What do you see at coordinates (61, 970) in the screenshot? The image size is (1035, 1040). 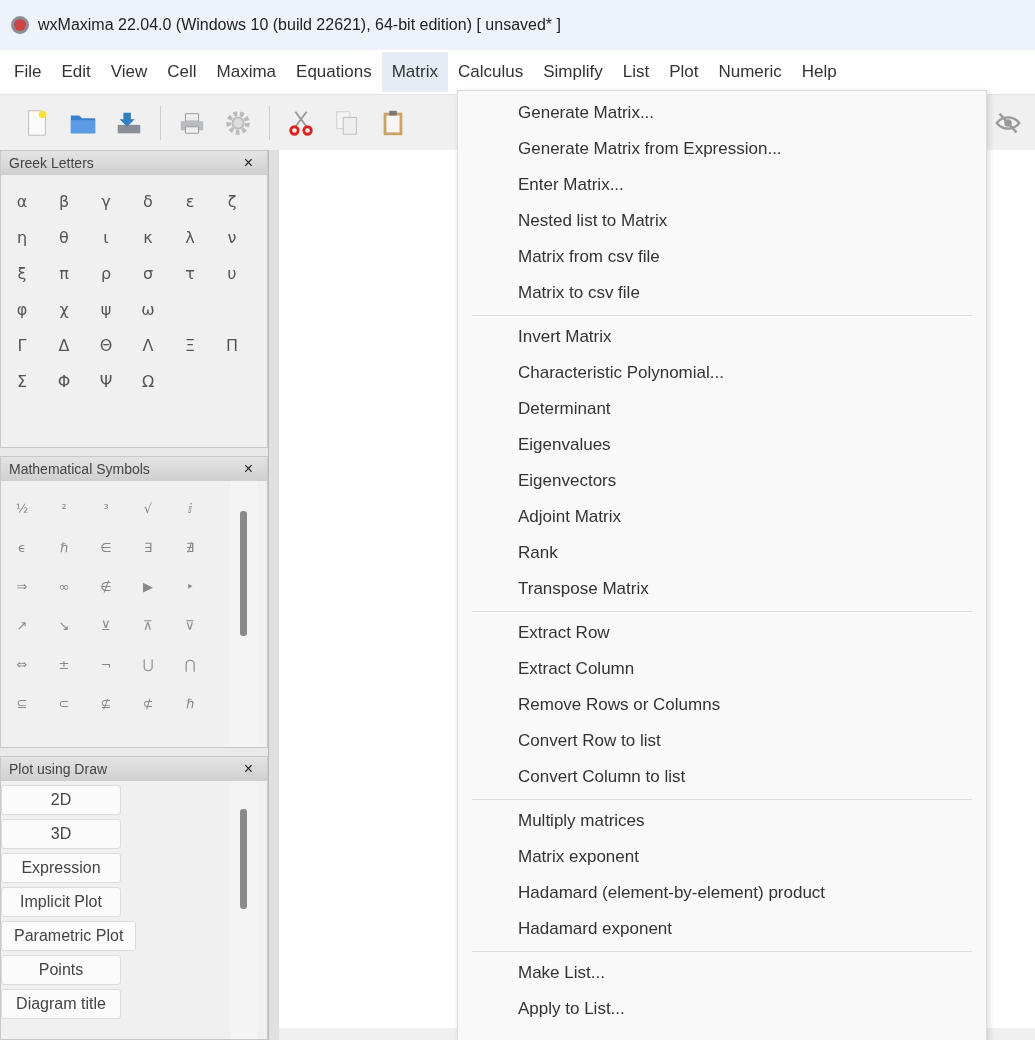 I see `plot-button: Points` at bounding box center [61, 970].